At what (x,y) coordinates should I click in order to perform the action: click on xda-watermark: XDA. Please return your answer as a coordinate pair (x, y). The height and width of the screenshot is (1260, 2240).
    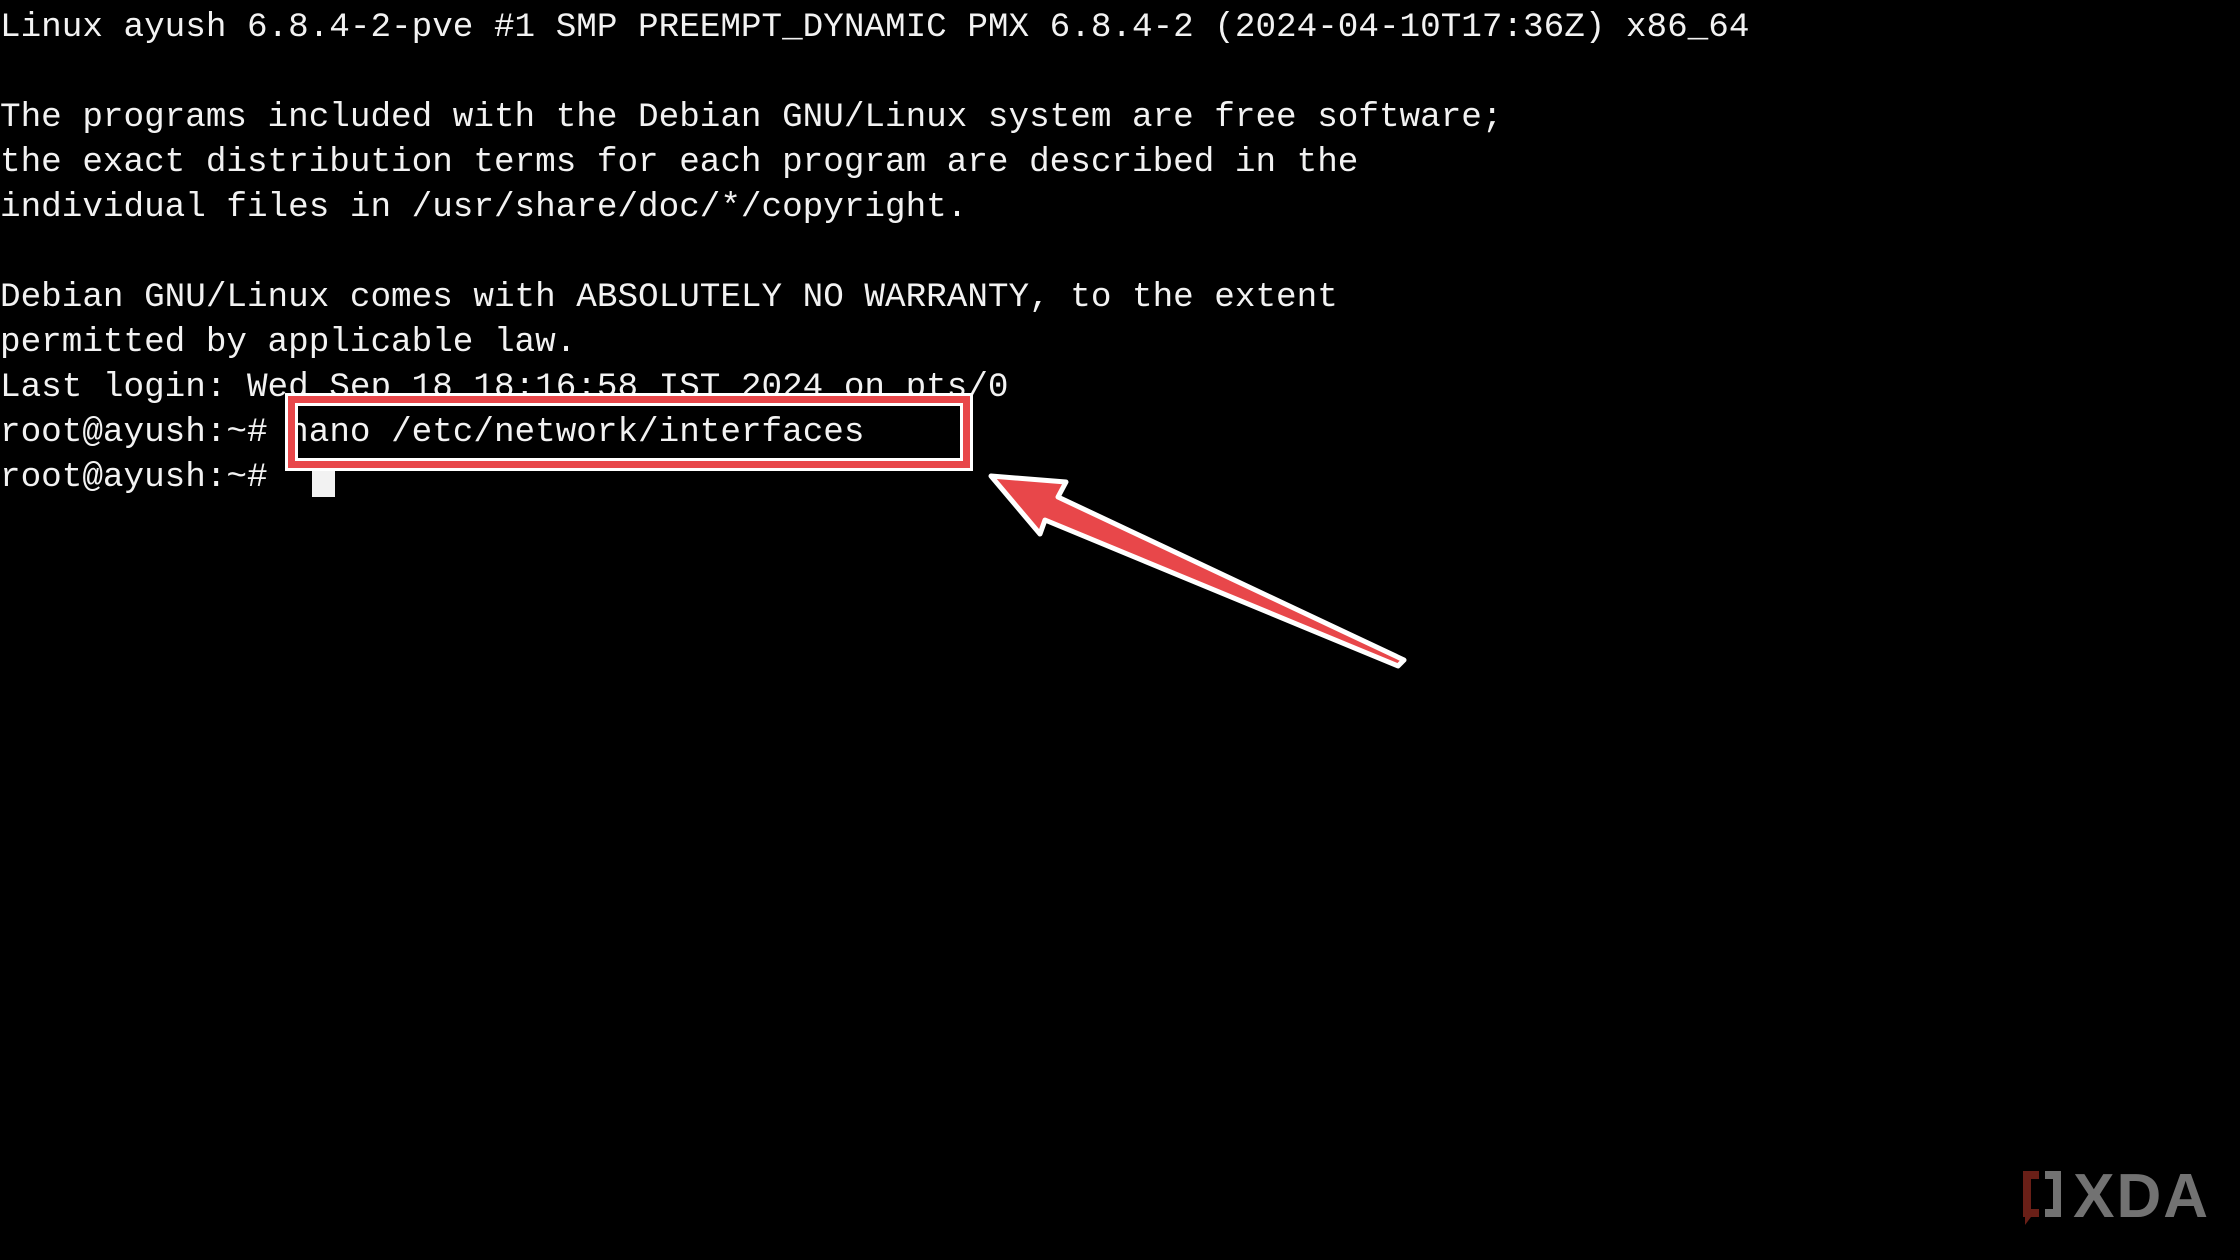
    Looking at the image, I should click on (2113, 1196).